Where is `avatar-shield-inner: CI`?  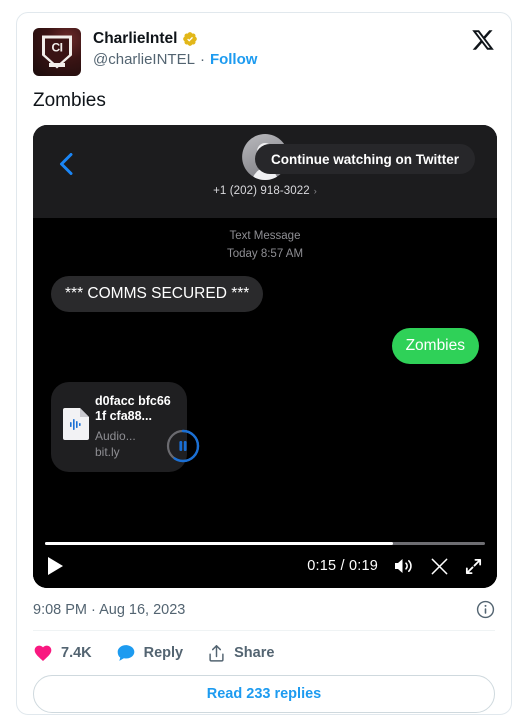
avatar-shield-inner: CI is located at coordinates (57, 52).